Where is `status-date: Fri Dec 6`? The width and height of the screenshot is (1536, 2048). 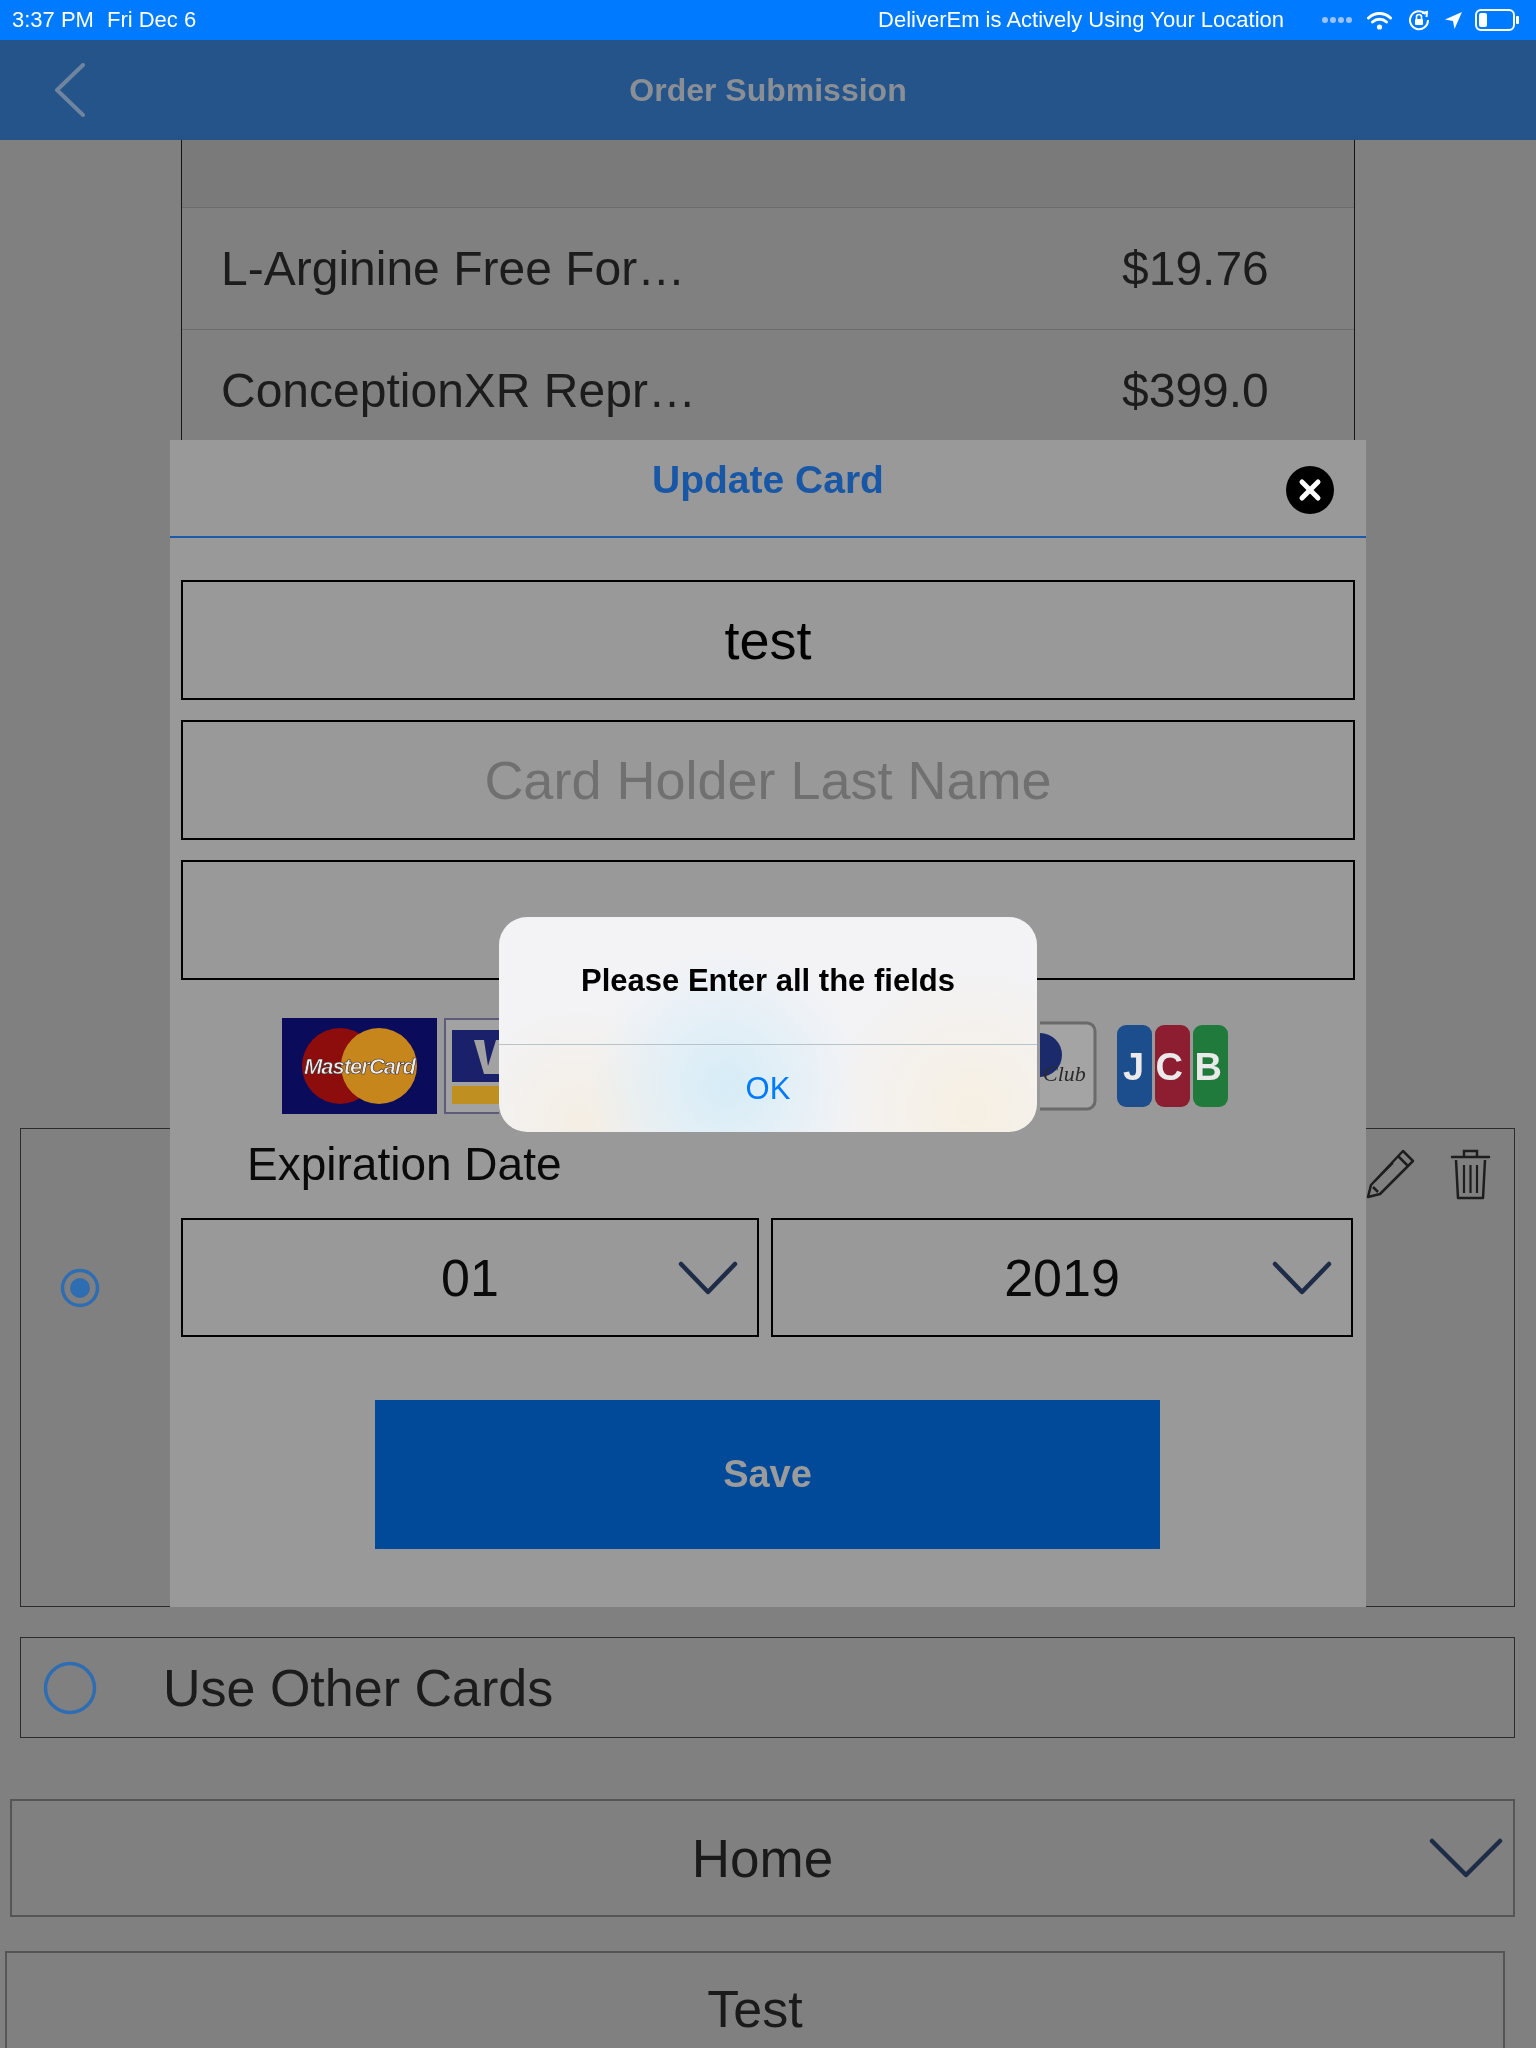
status-date: Fri Dec 6 is located at coordinates (151, 20).